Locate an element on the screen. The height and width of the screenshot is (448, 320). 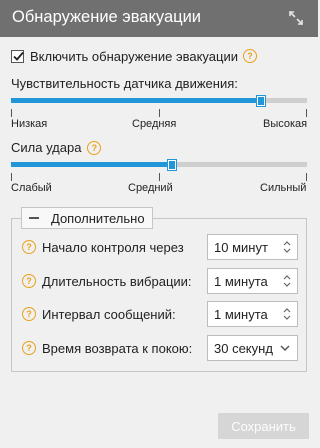
impact-force-label: Сила удара is located at coordinates (46, 147).